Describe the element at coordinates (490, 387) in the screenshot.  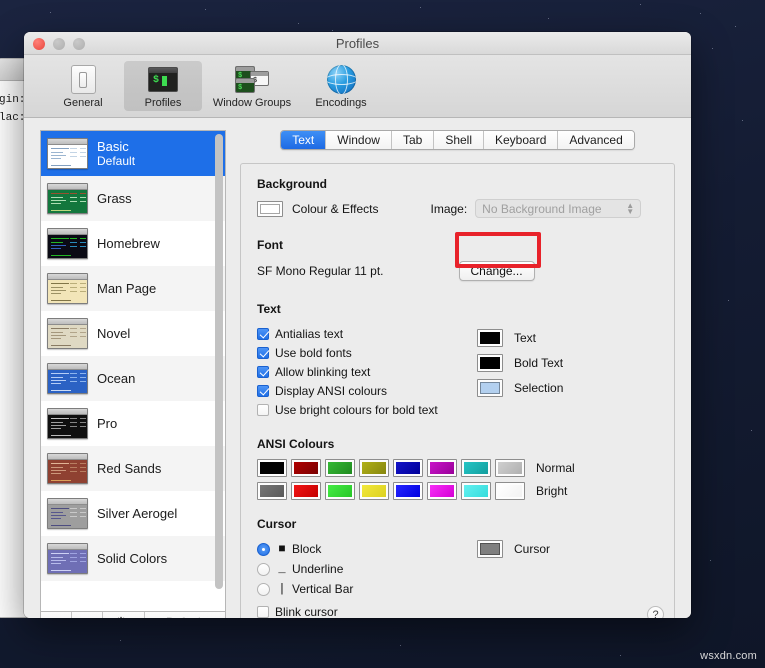
I see `selection-colour-well` at that location.